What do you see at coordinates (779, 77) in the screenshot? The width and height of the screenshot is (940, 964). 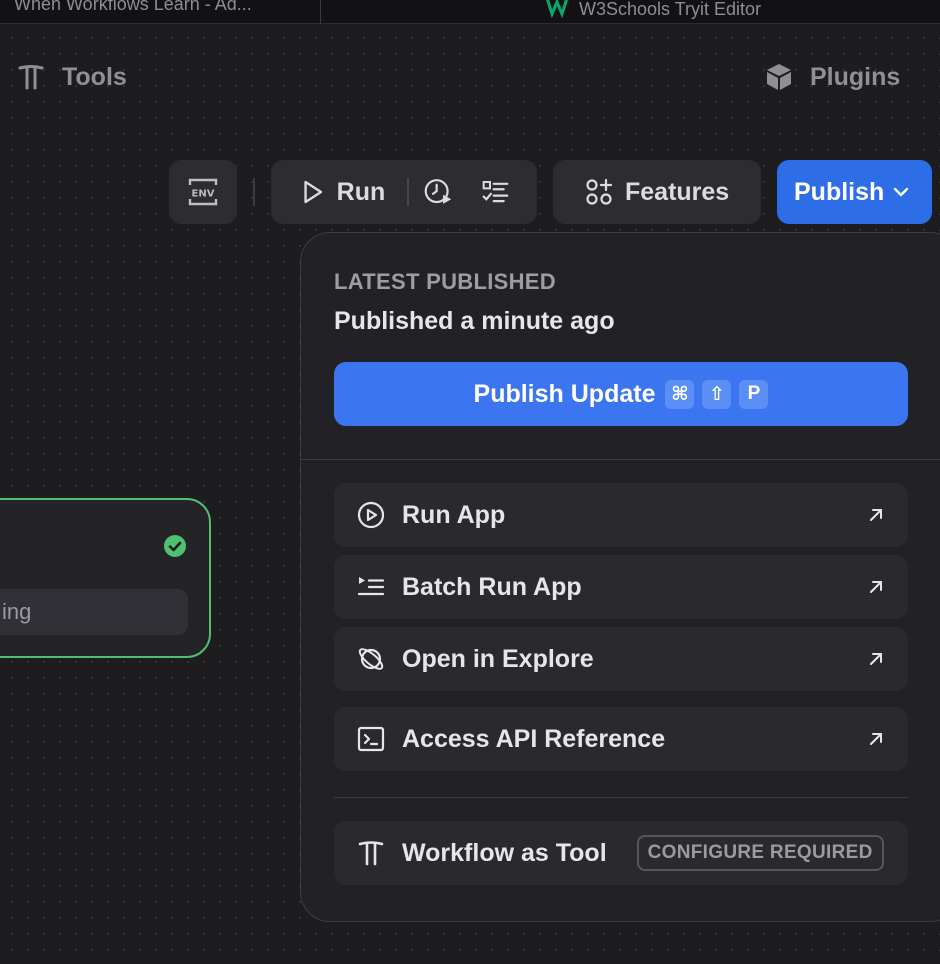 I see `cube-icon` at bounding box center [779, 77].